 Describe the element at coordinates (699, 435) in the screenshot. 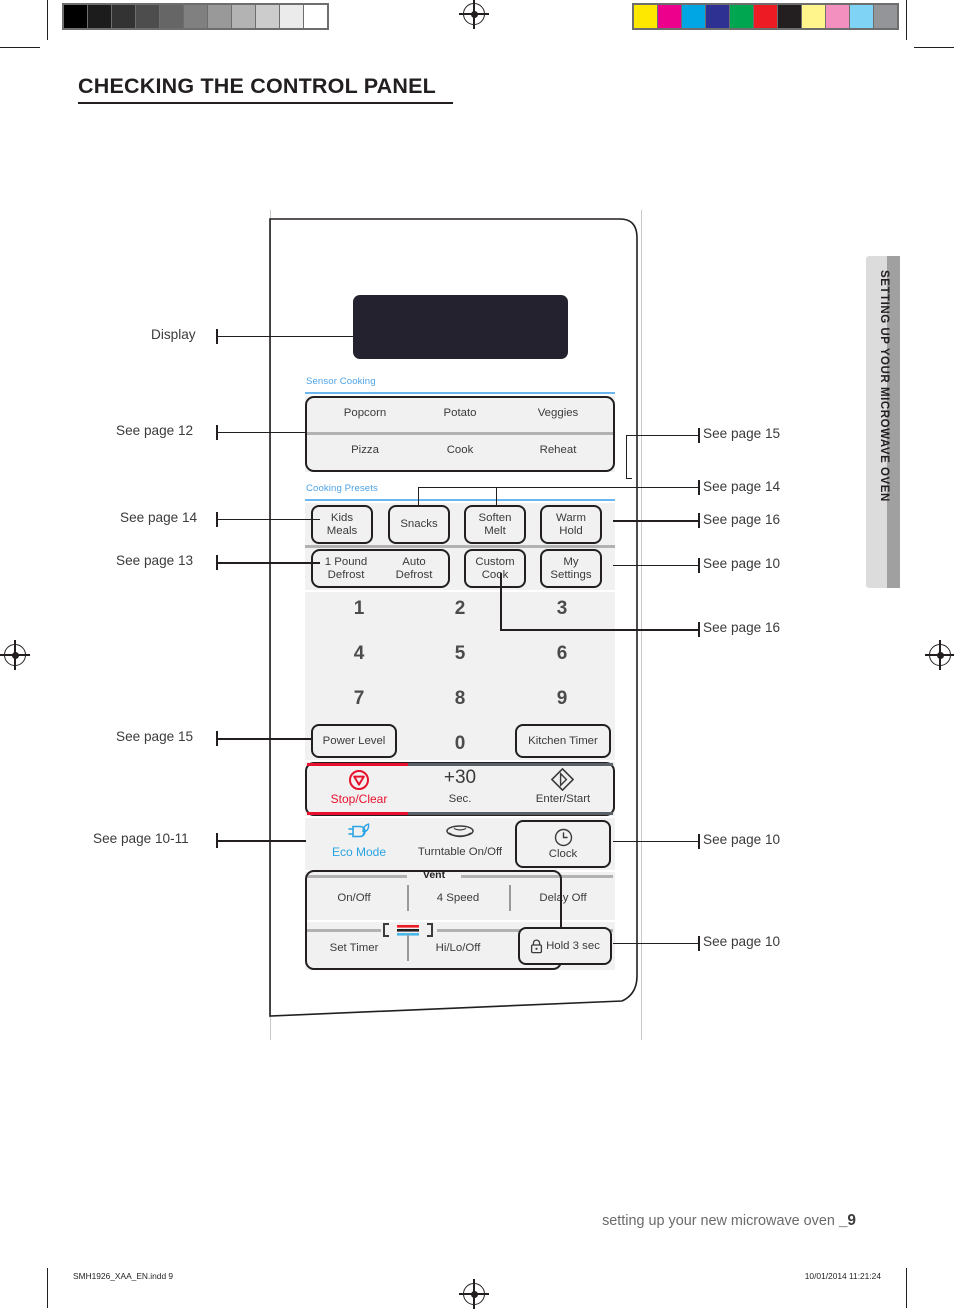

I see `callout-right-page-15-tick` at that location.